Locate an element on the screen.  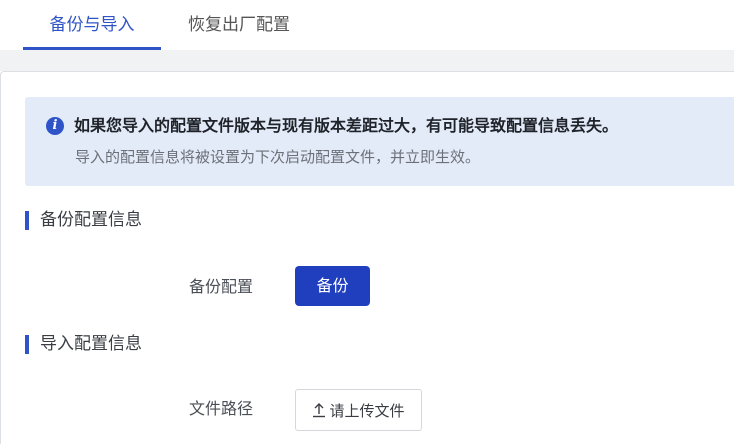
upload-file-button: 请上传文件 is located at coordinates (358, 410).